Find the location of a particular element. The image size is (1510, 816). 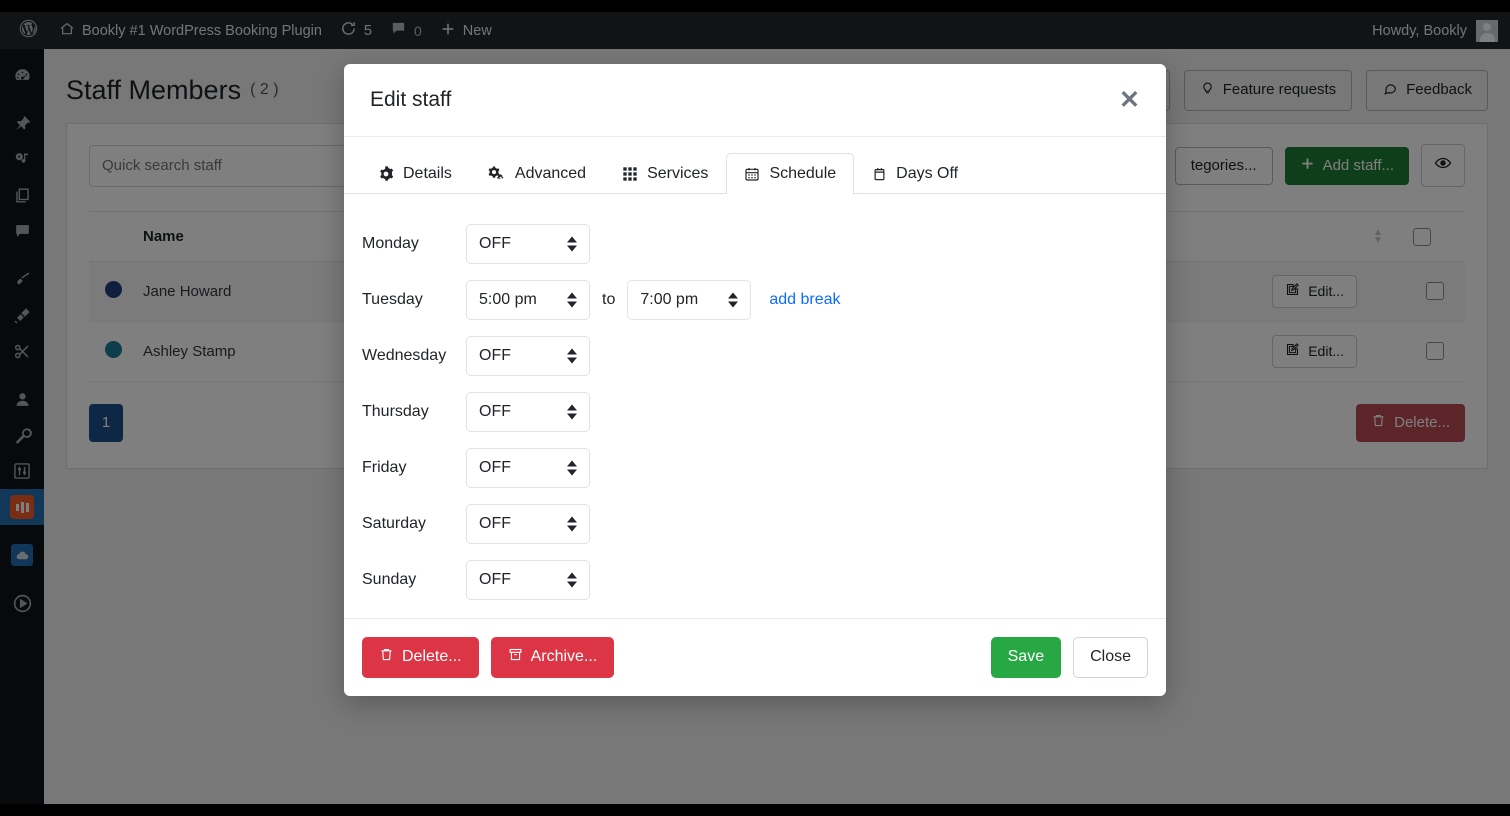

tuesday-start-select: 5:00 pm is located at coordinates (528, 300).